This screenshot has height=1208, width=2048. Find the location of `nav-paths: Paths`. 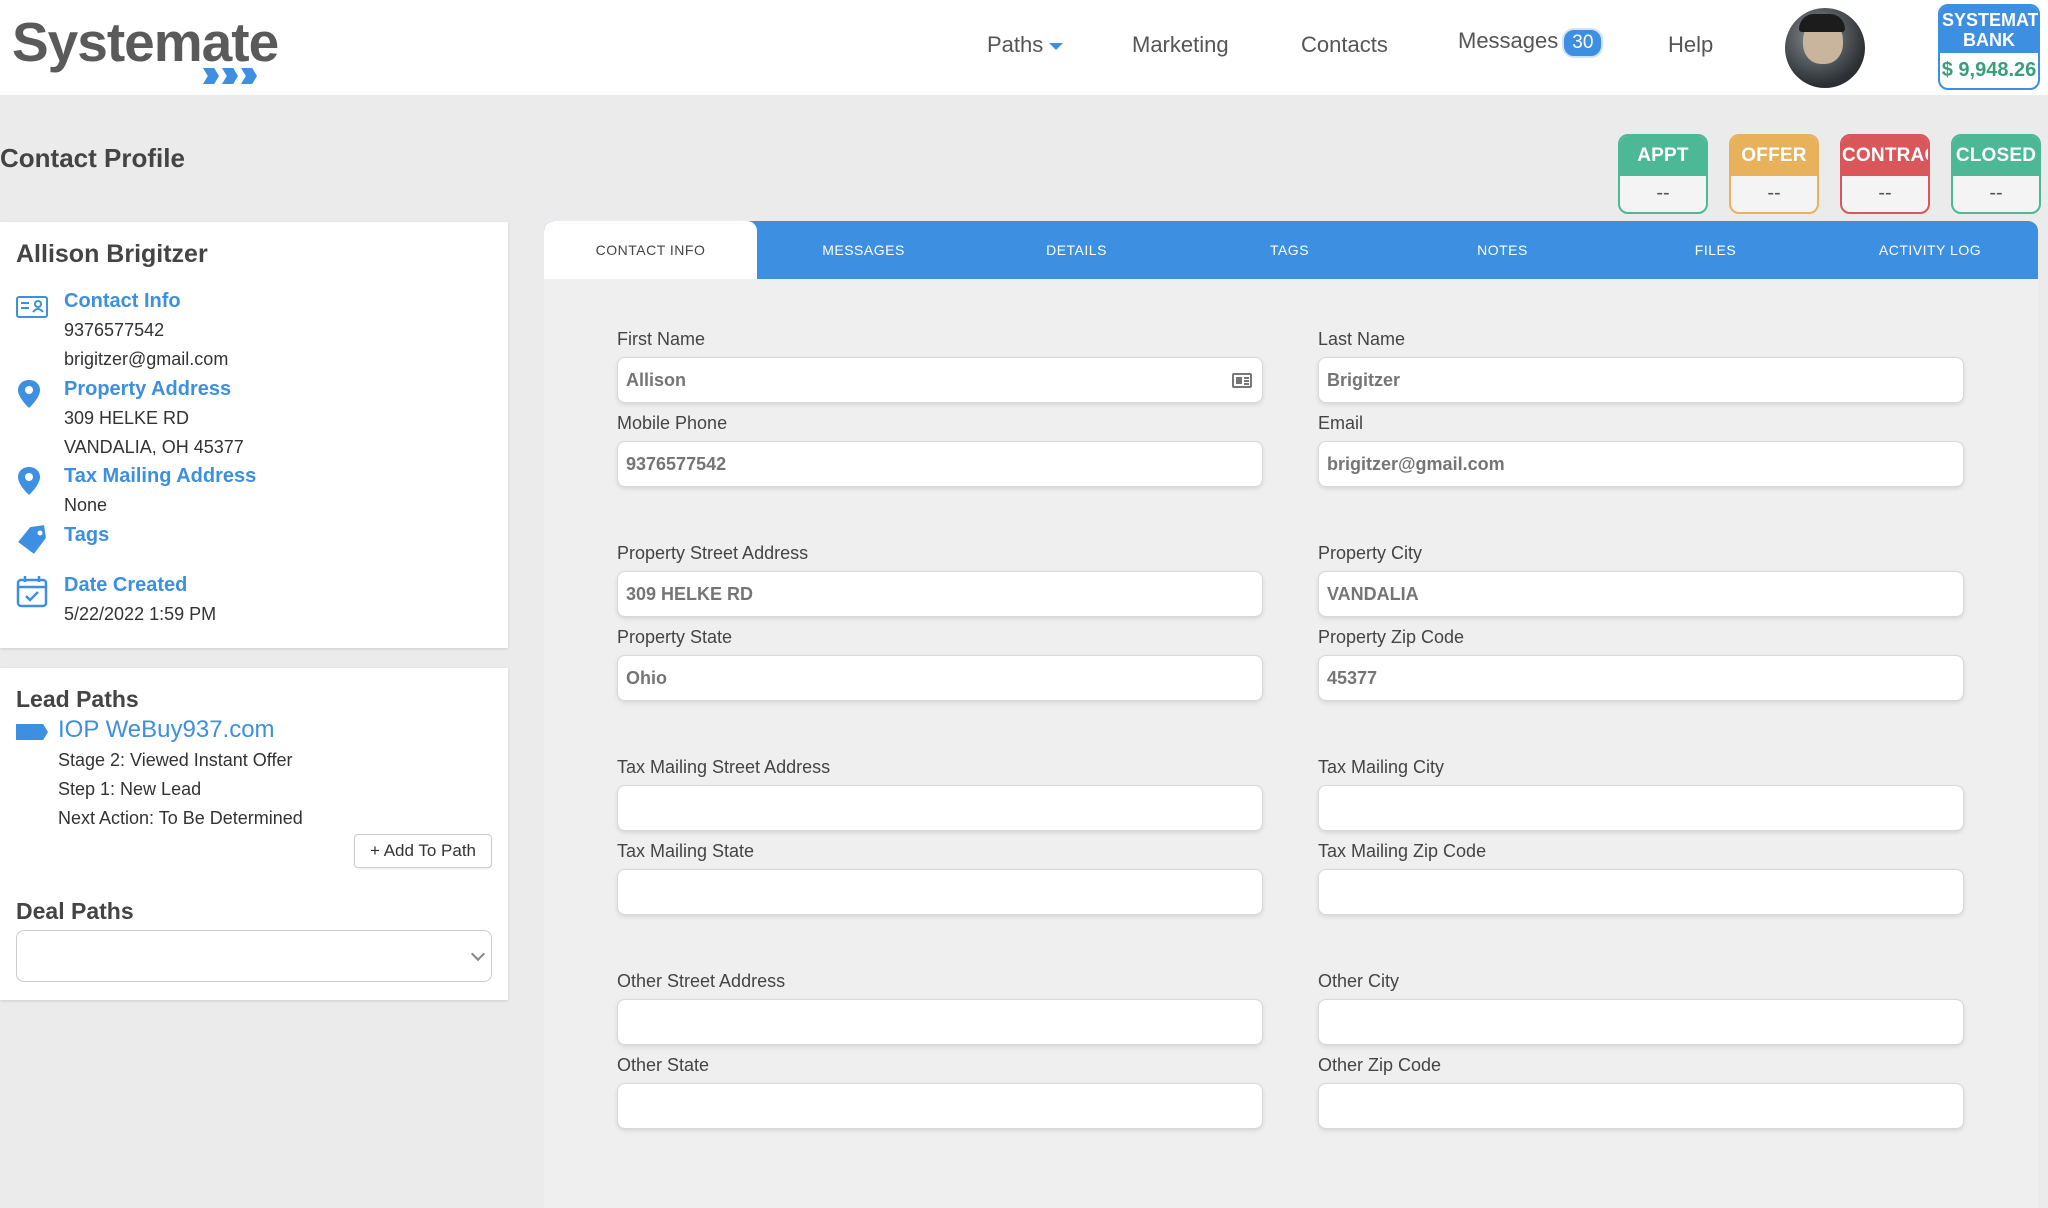

nav-paths: Paths is located at coordinates (1025, 45).